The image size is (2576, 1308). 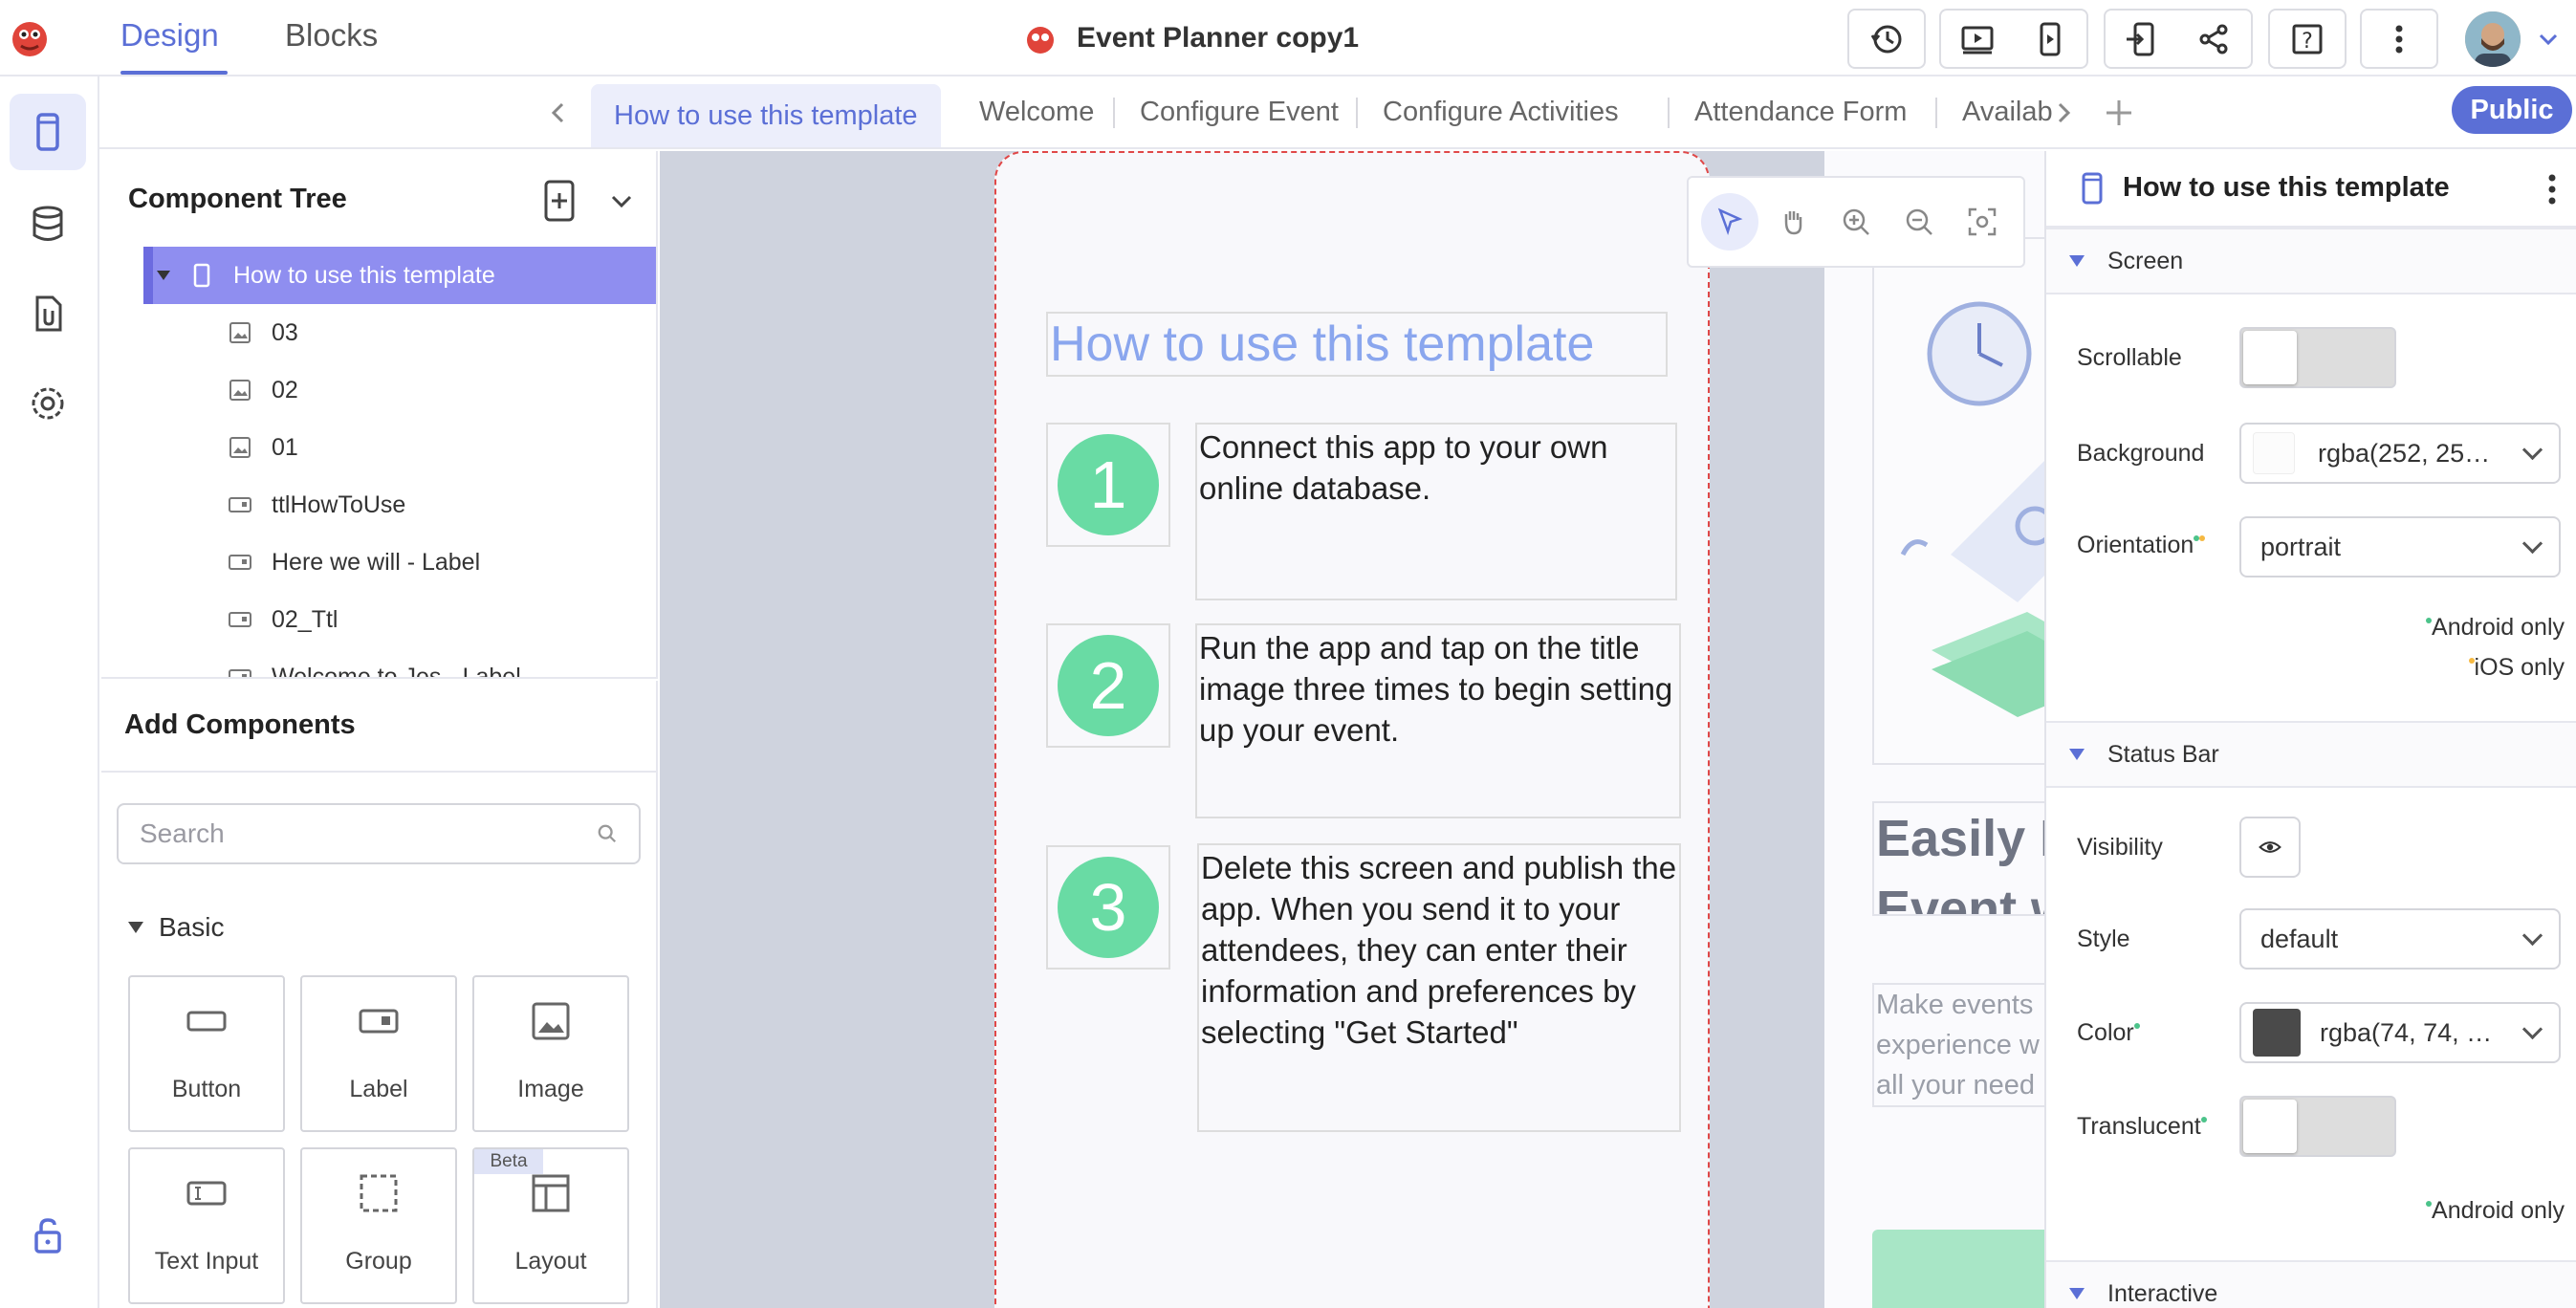 I want to click on tree-item-screen: How to use this template, so click(x=399, y=275).